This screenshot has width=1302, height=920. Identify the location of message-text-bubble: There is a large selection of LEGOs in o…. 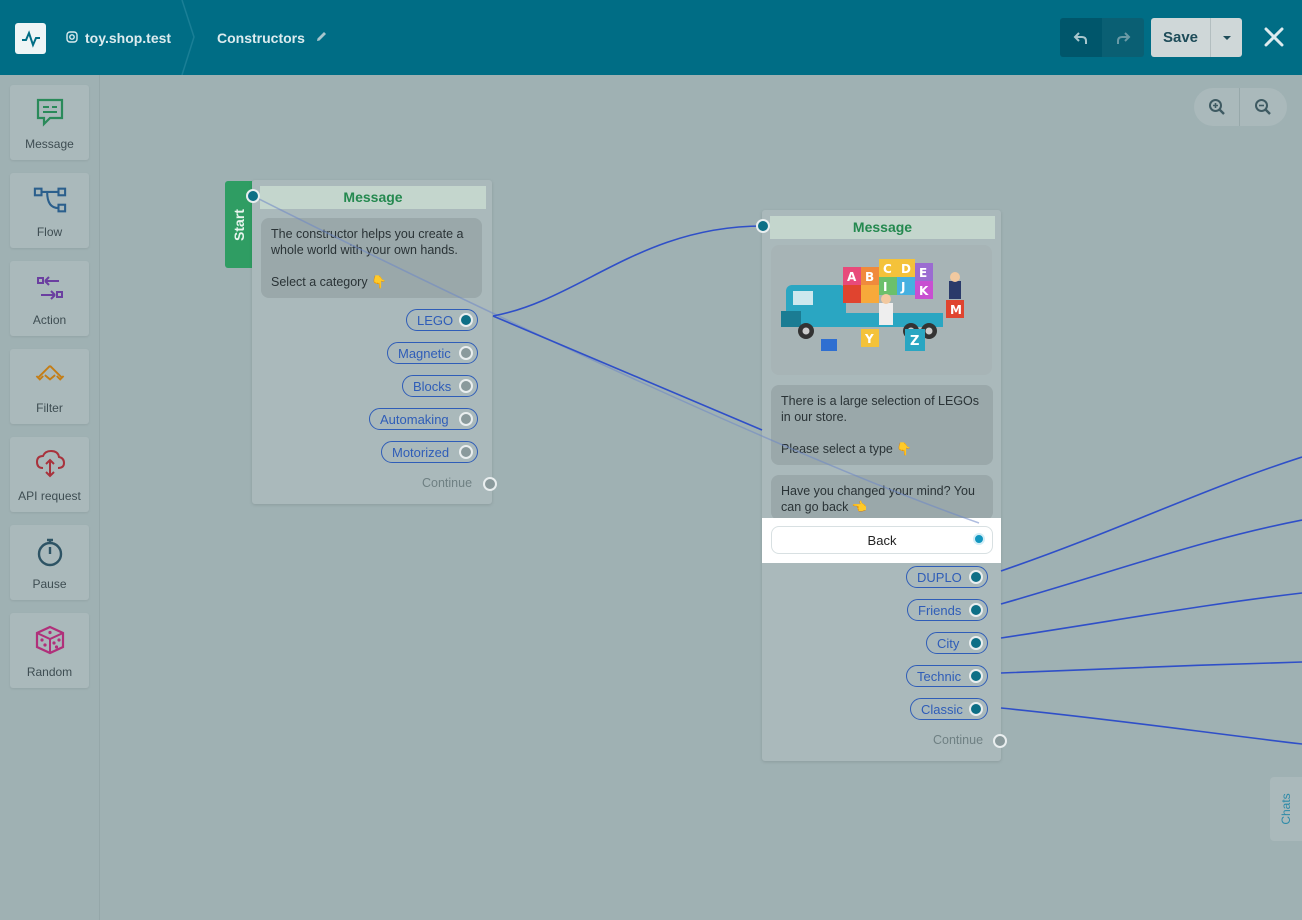
(882, 425).